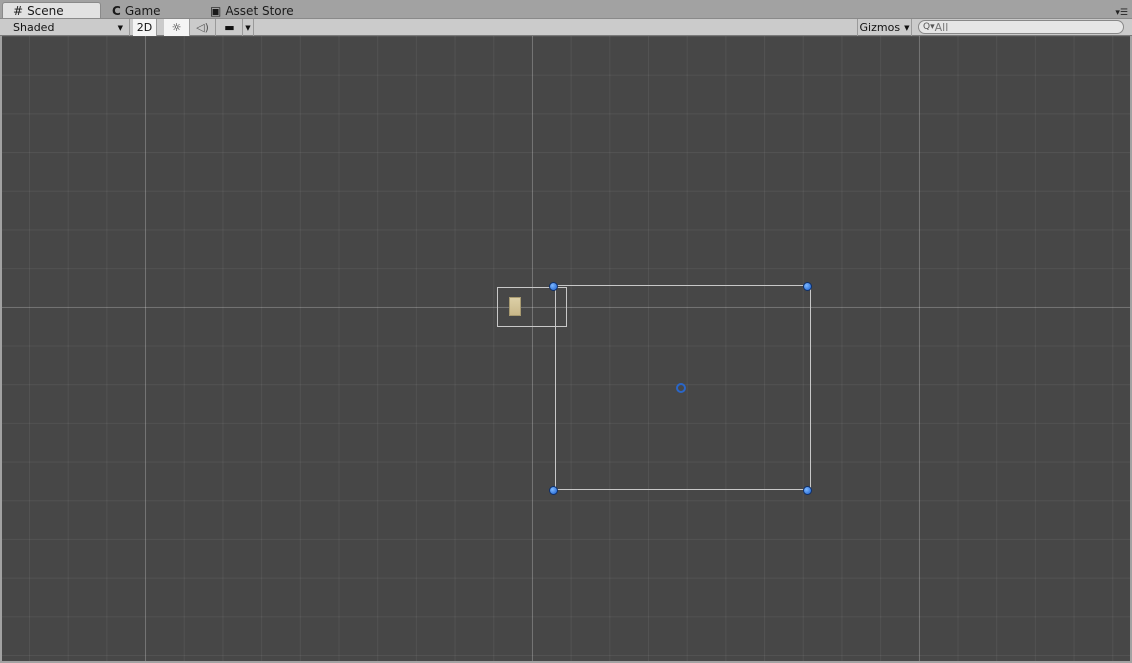  What do you see at coordinates (807, 286) in the screenshot?
I see `rect-handle-top-right` at bounding box center [807, 286].